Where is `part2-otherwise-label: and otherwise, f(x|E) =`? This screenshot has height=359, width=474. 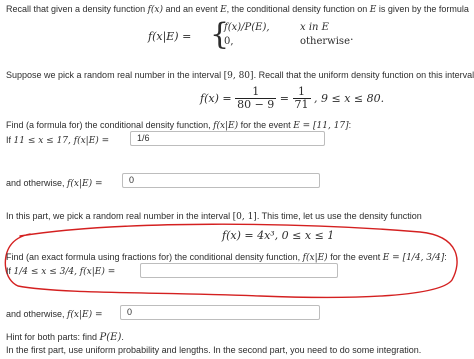 part2-otherwise-label: and otherwise, f(x|E) = is located at coordinates (54, 314).